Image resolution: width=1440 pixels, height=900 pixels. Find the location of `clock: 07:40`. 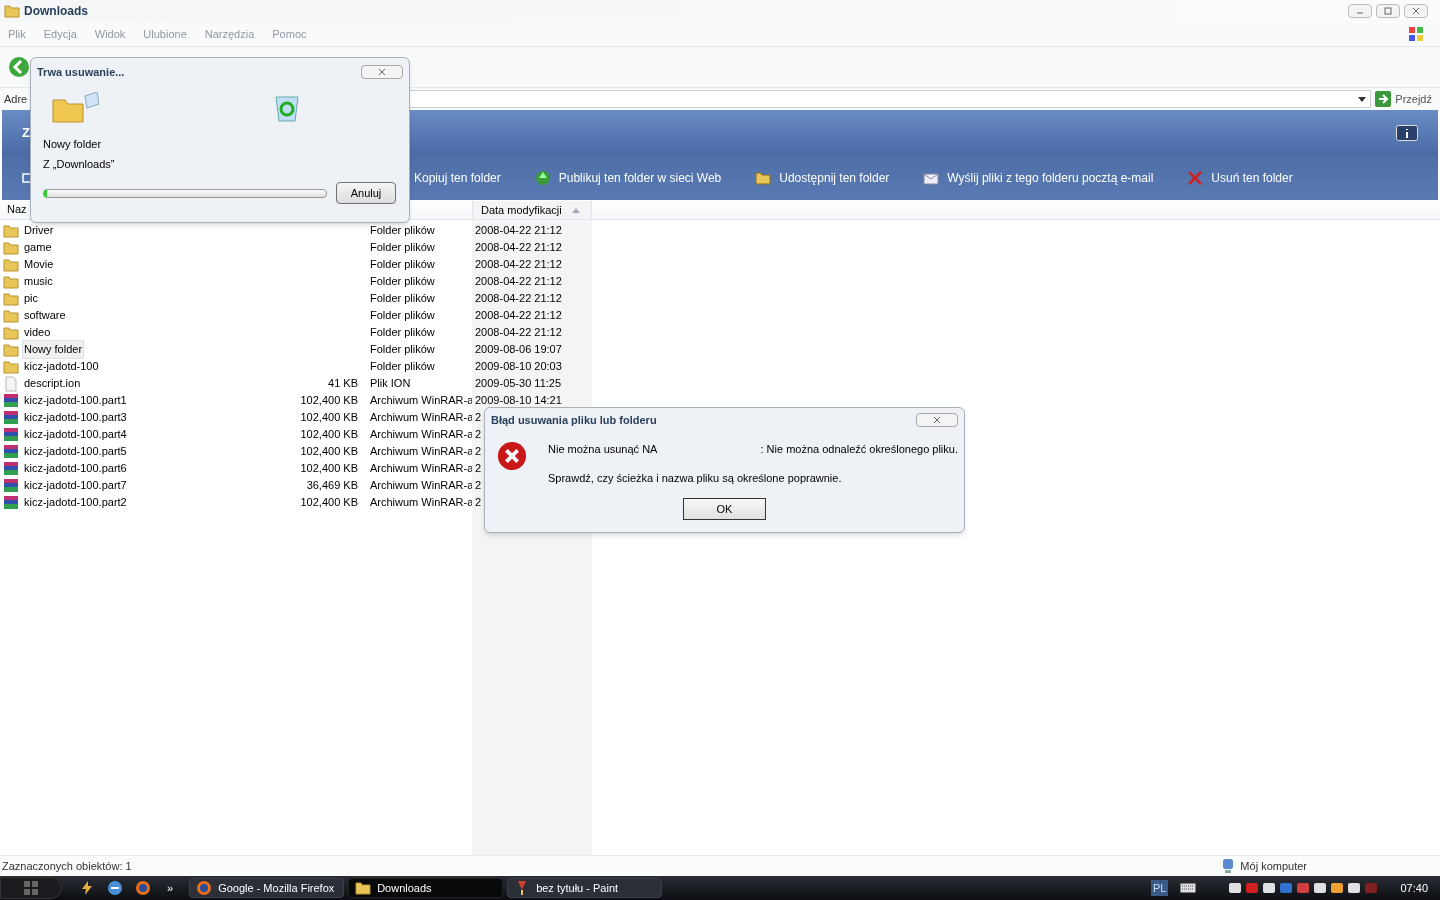

clock: 07:40 is located at coordinates (1414, 888).